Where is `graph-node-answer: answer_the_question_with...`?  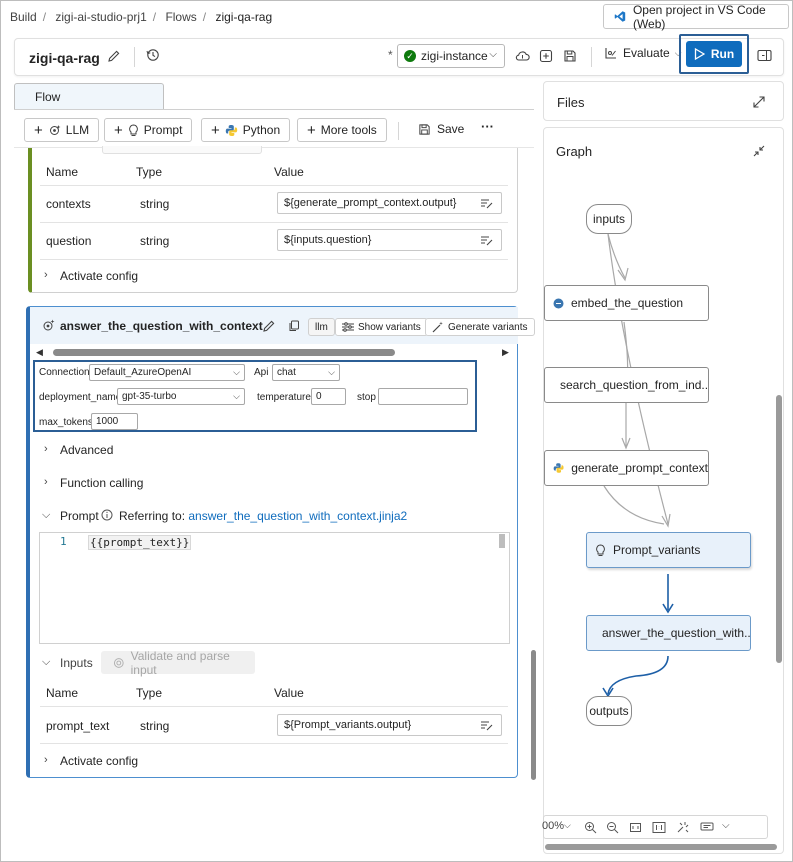 graph-node-answer: answer_the_question_with... is located at coordinates (668, 633).